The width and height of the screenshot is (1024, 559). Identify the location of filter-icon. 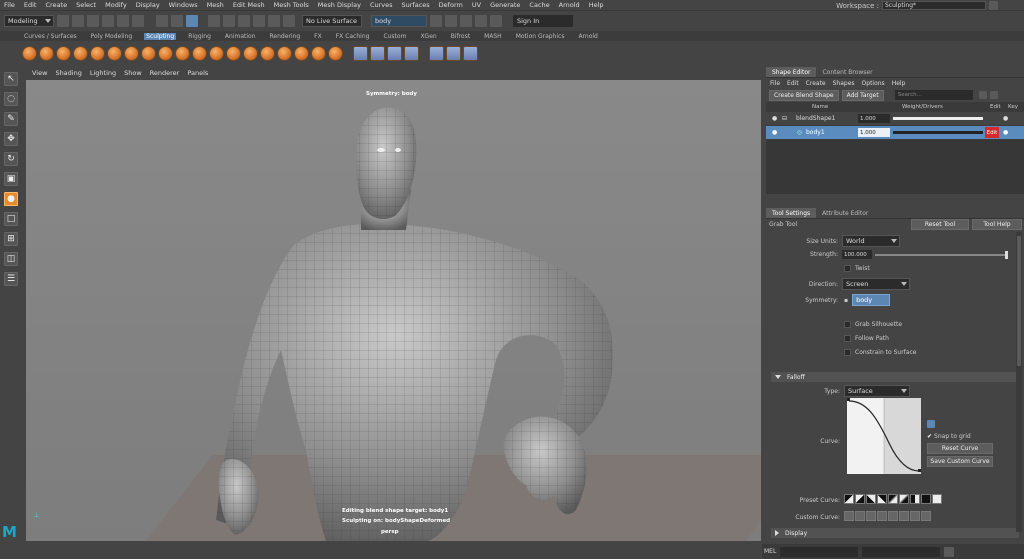
(993, 95).